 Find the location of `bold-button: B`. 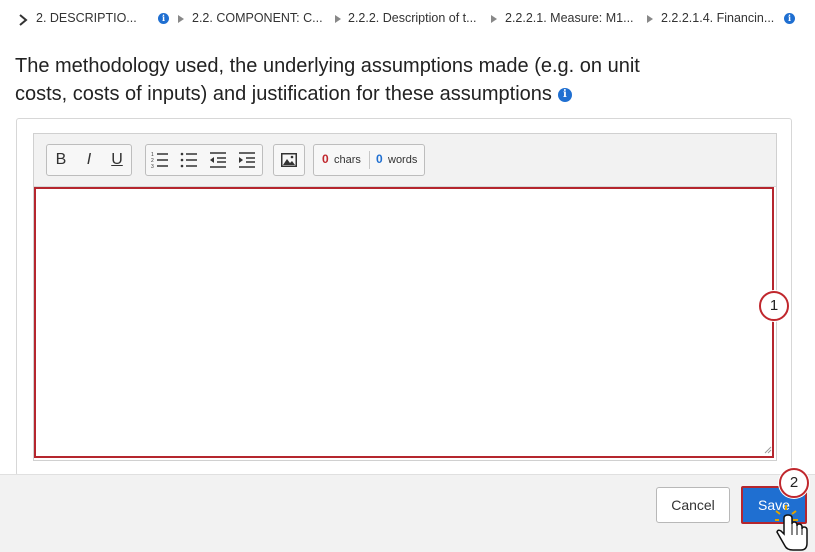

bold-button: B is located at coordinates (61, 160).